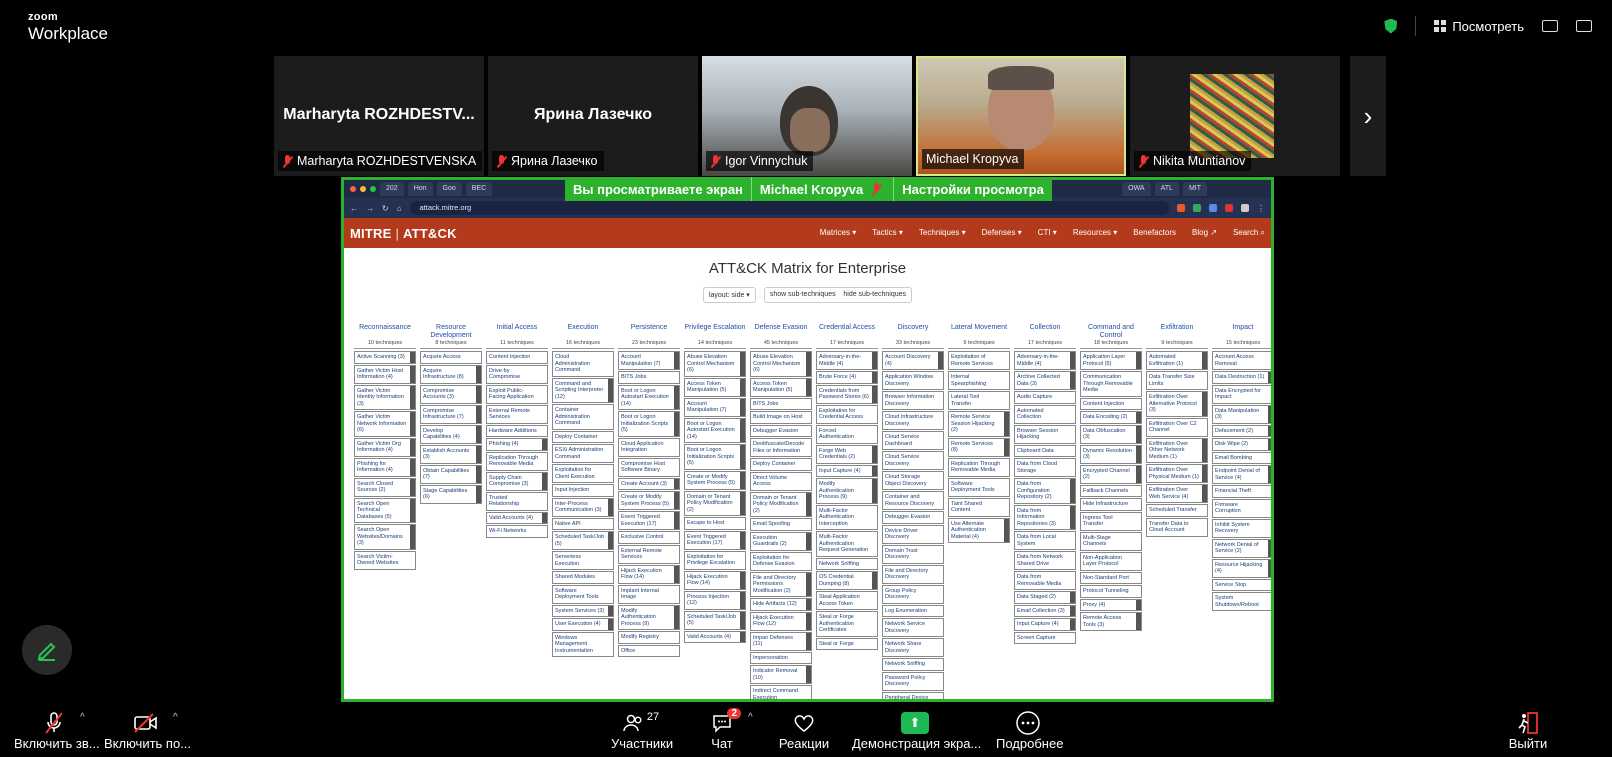  Describe the element at coordinates (449, 189) in the screenshot. I see `browser-tab: Goo` at that location.